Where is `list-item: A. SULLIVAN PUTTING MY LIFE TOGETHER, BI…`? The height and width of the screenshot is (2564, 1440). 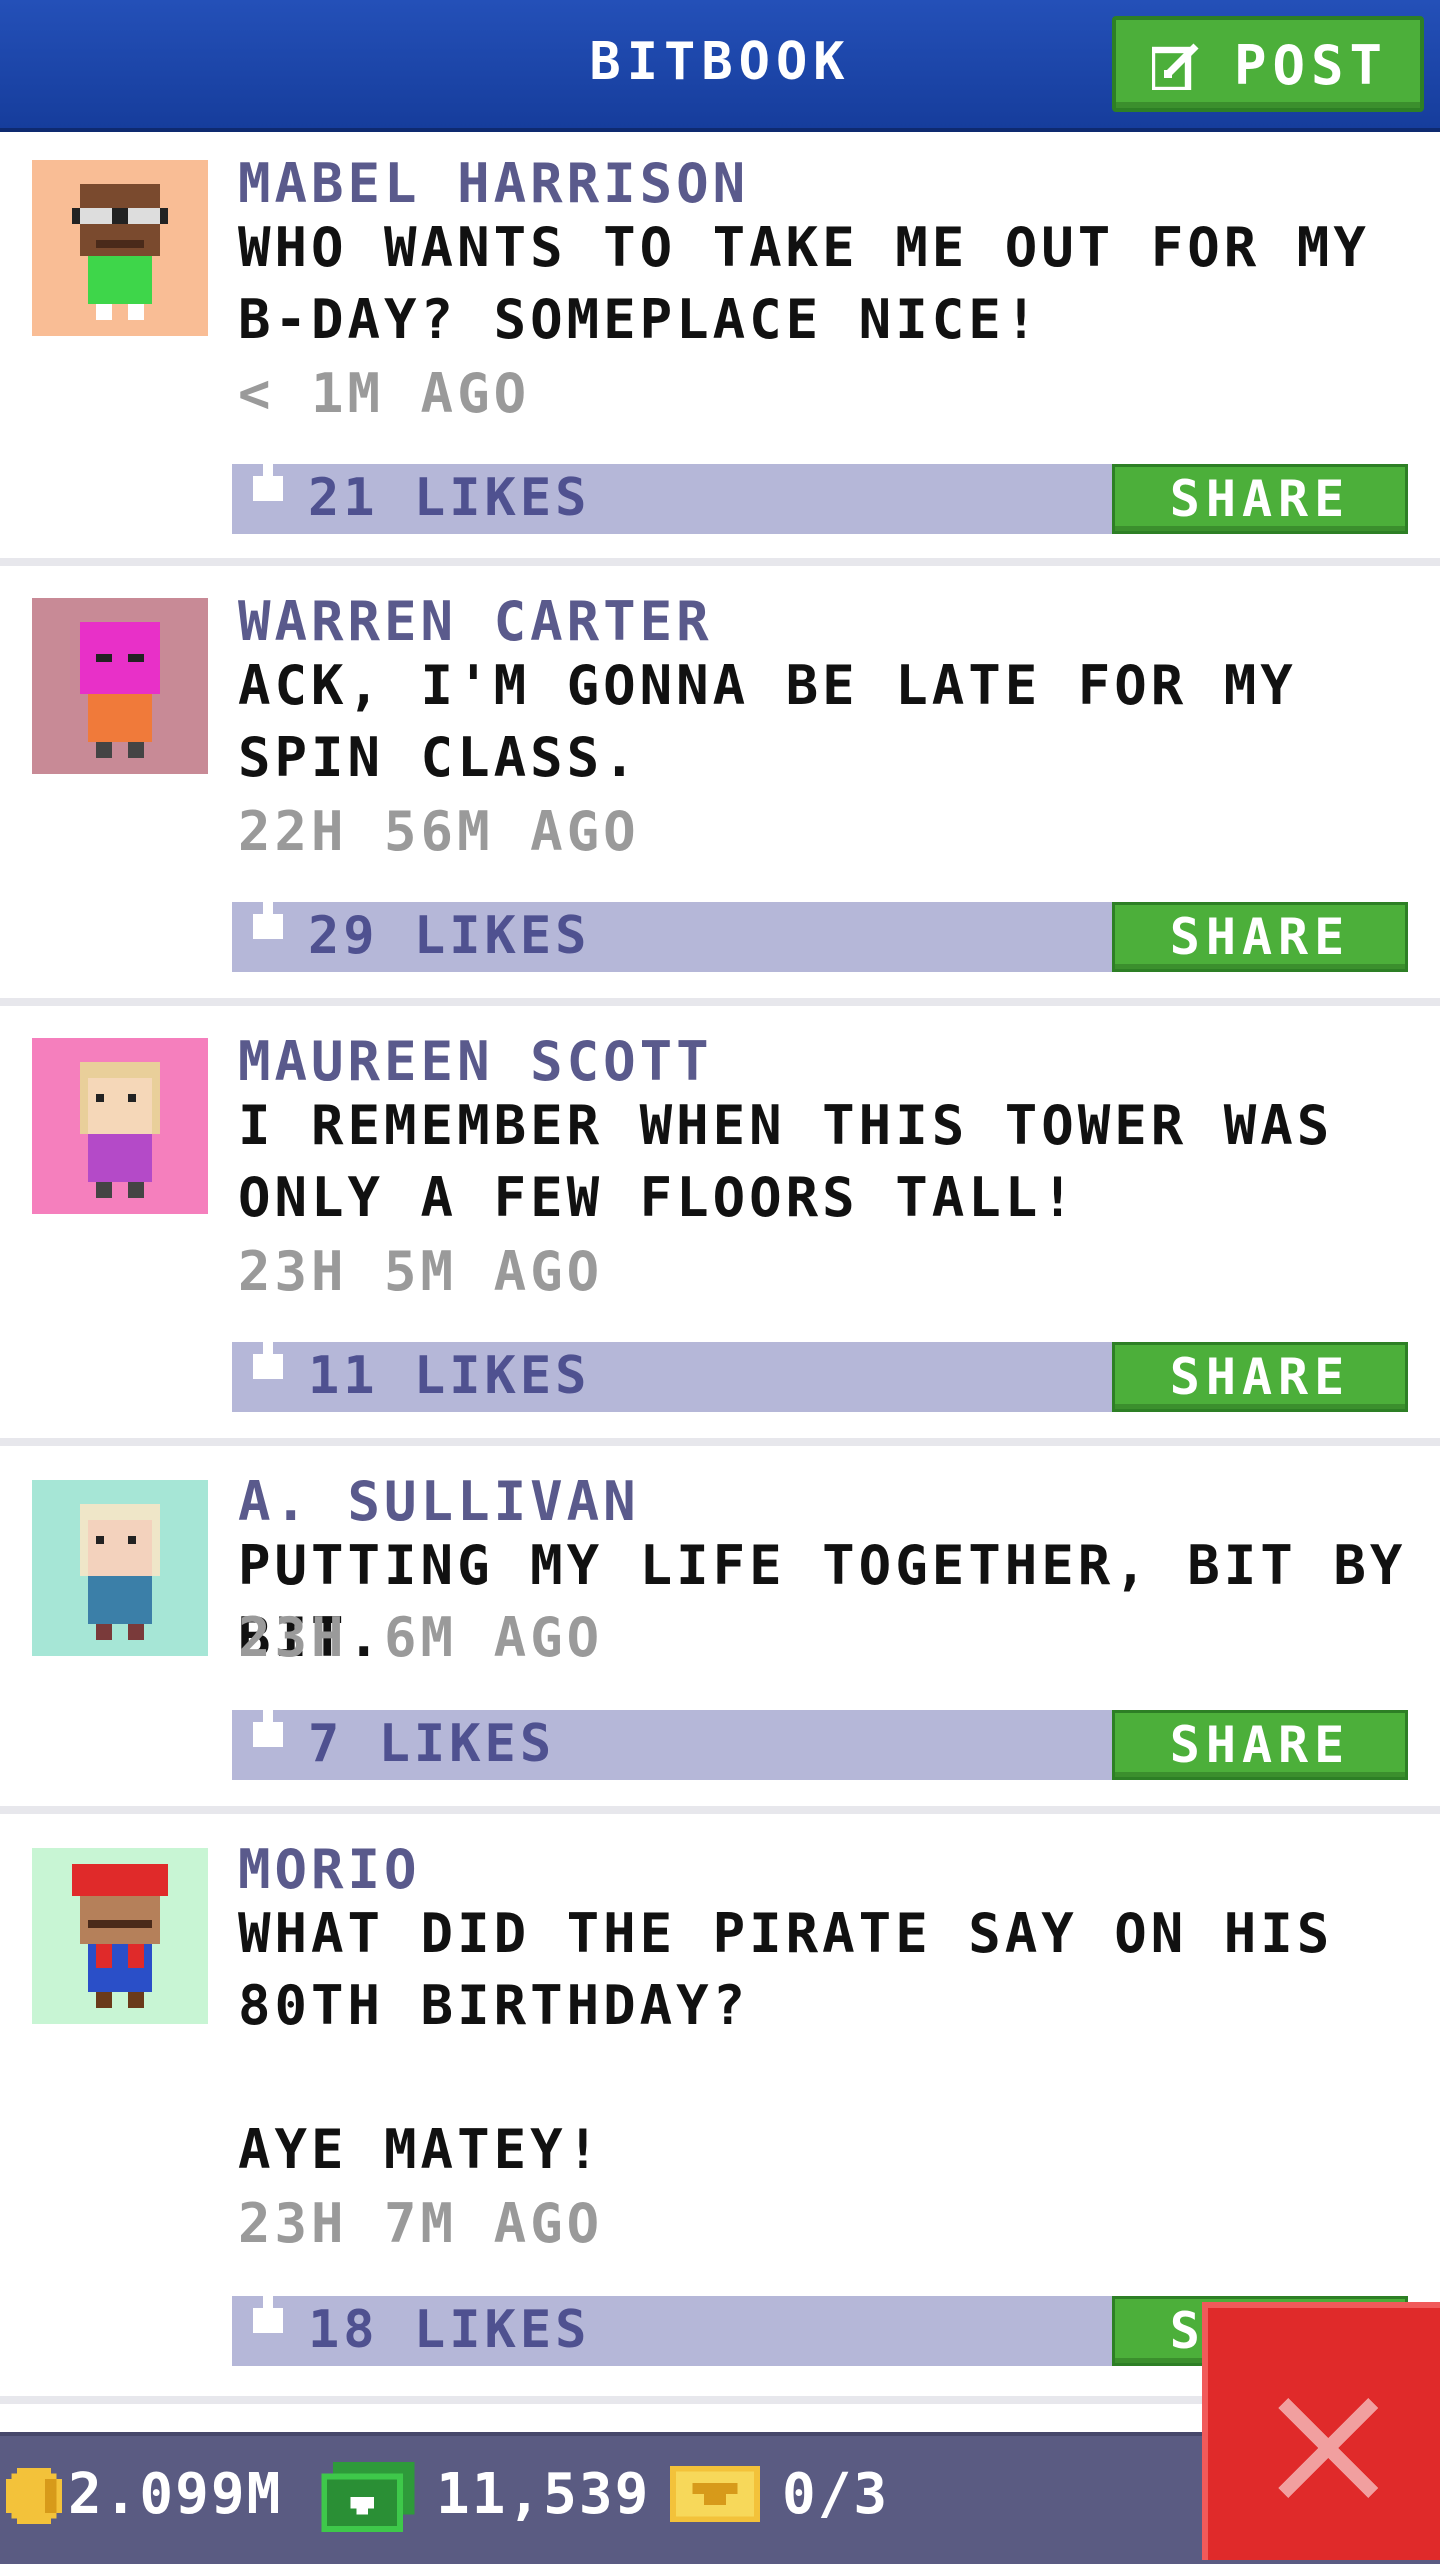 list-item: A. SULLIVAN PUTTING MY LIFE TOGETHER, BI… is located at coordinates (720, 1630).